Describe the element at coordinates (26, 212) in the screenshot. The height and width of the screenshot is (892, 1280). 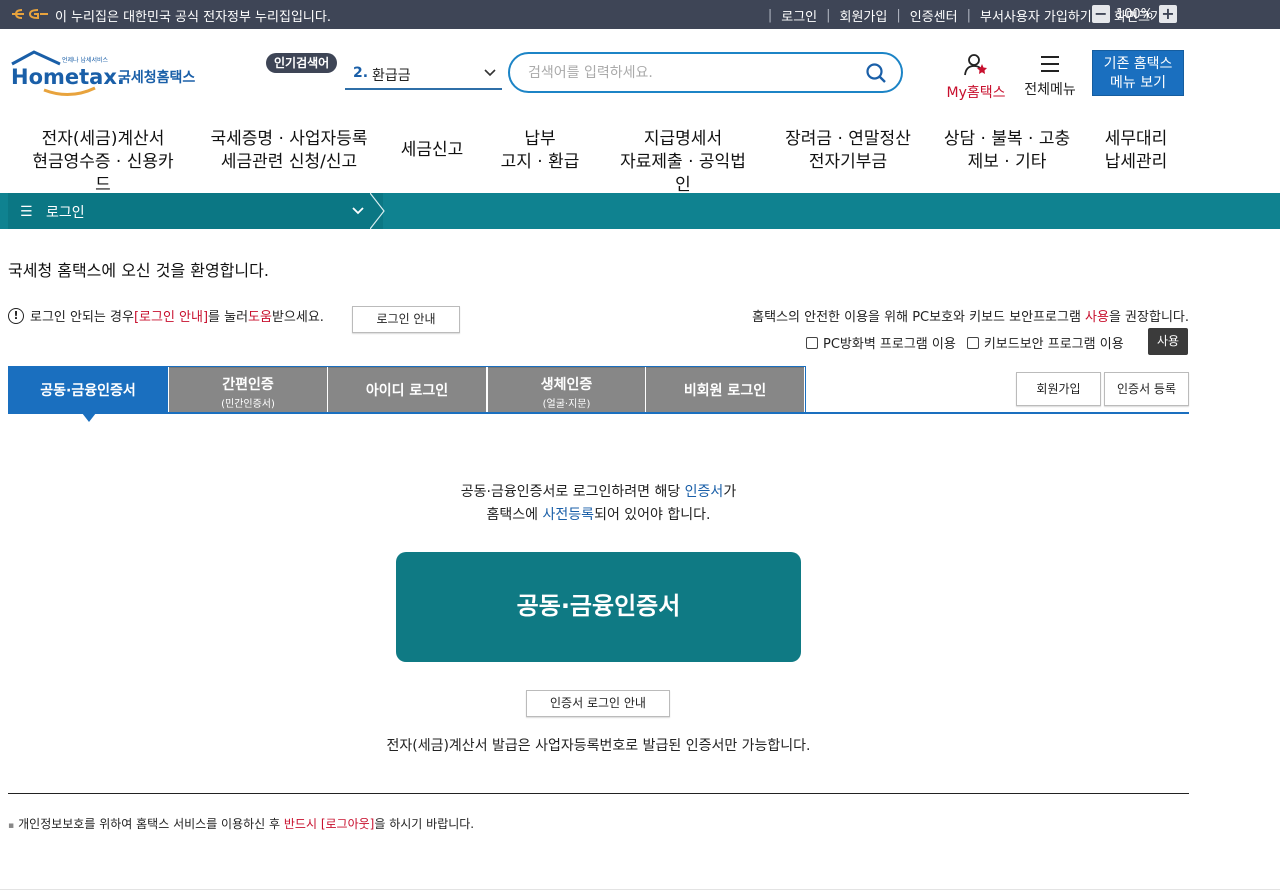
I see `menu-lines-icon: ☰` at that location.